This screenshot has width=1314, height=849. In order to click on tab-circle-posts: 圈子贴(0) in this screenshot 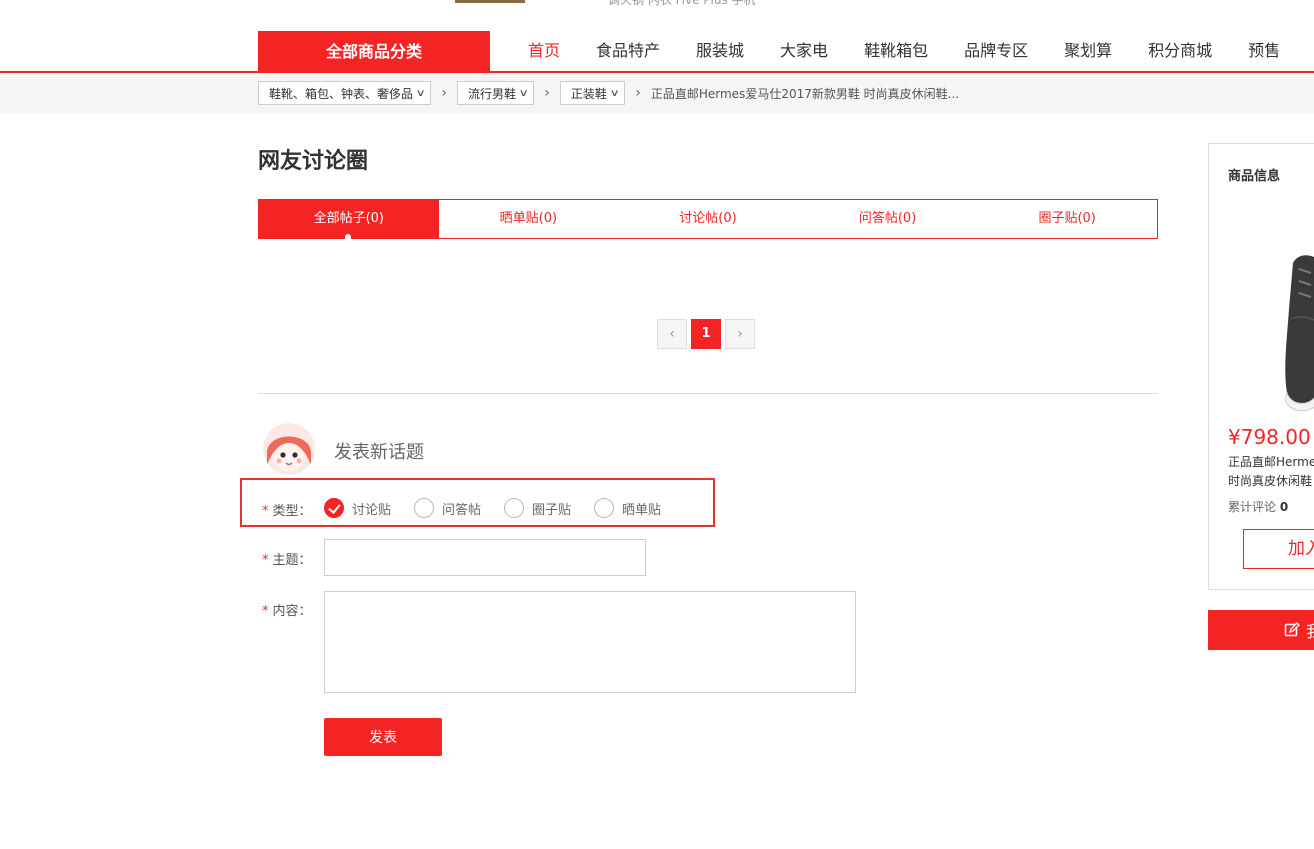, I will do `click(1067, 219)`.